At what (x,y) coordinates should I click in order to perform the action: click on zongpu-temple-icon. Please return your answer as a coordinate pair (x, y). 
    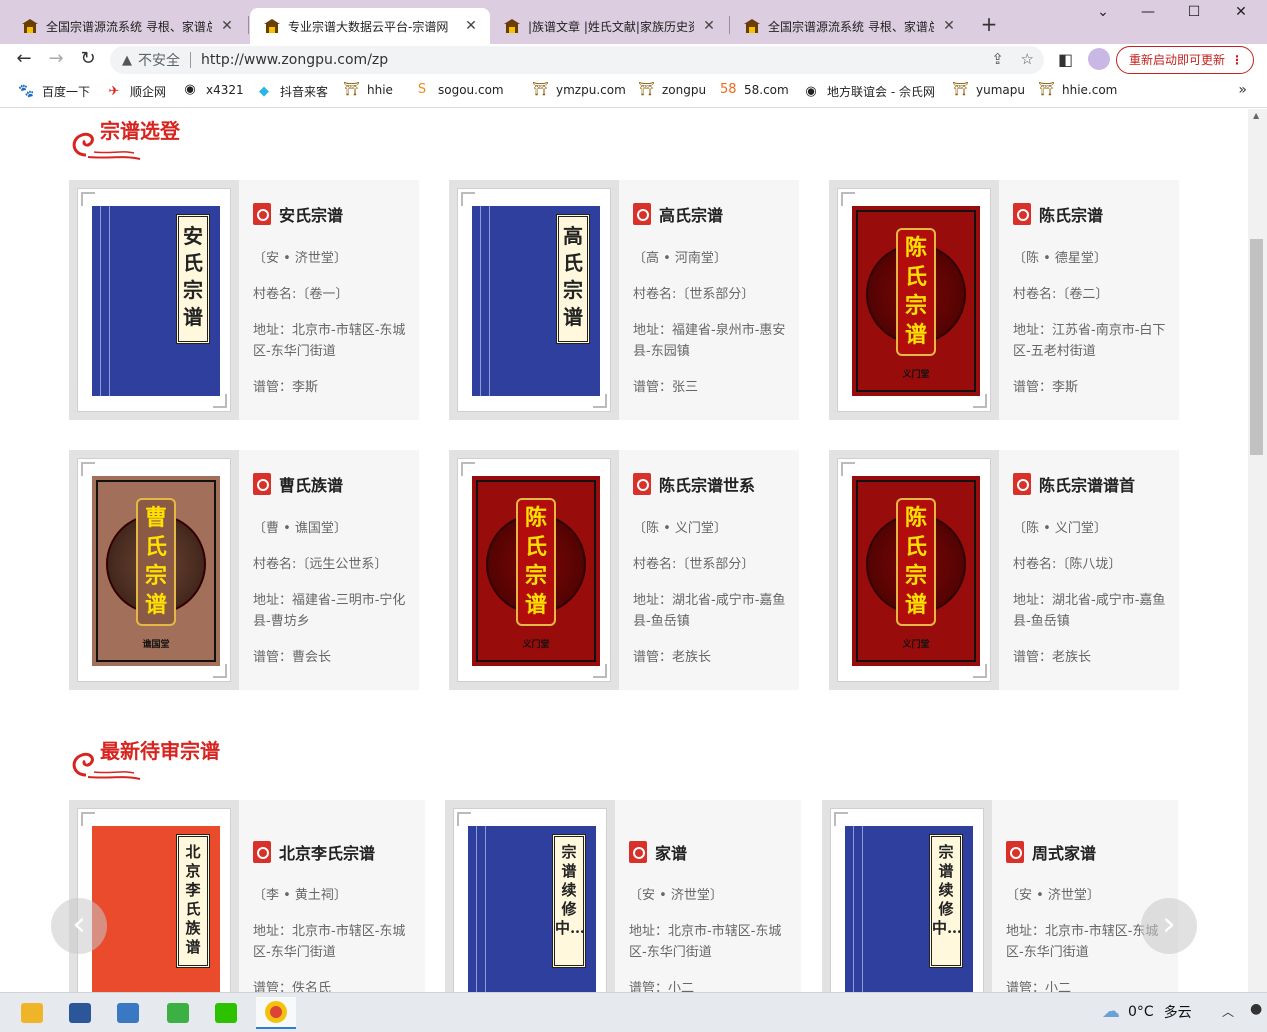
    Looking at the image, I should click on (30, 26).